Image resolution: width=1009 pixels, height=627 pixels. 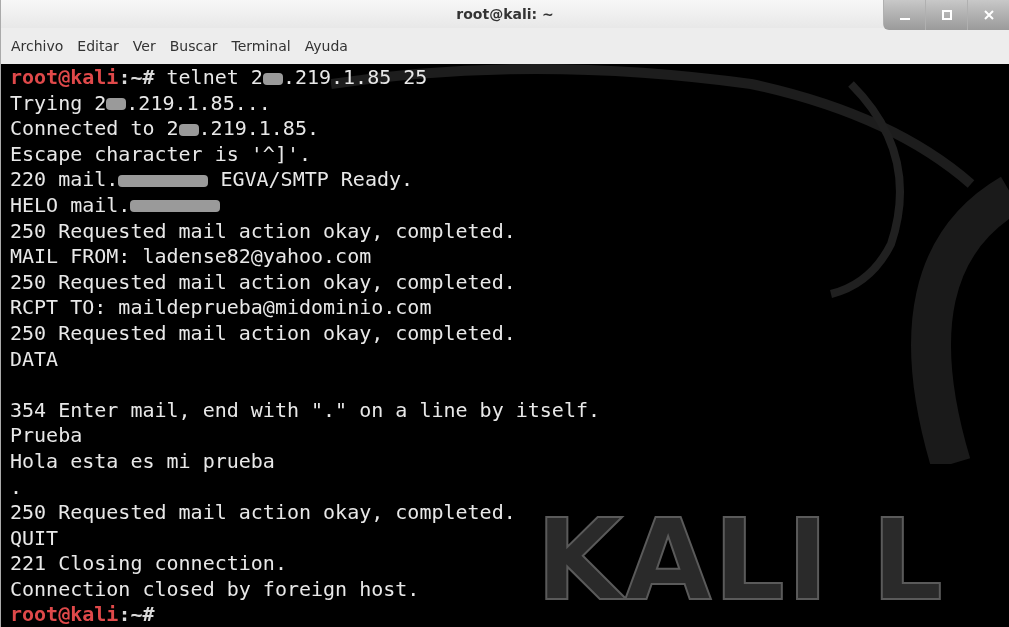 I want to click on maximize-icon, so click(x=946, y=15).